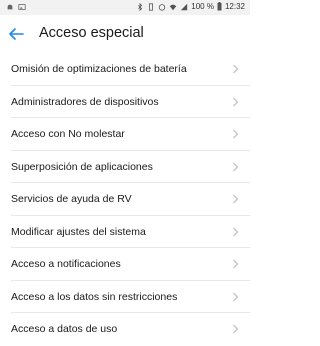 Image resolution: width=320 pixels, height=346 pixels. I want to click on list-item-label: Acceso a notificaciones, so click(66, 264).